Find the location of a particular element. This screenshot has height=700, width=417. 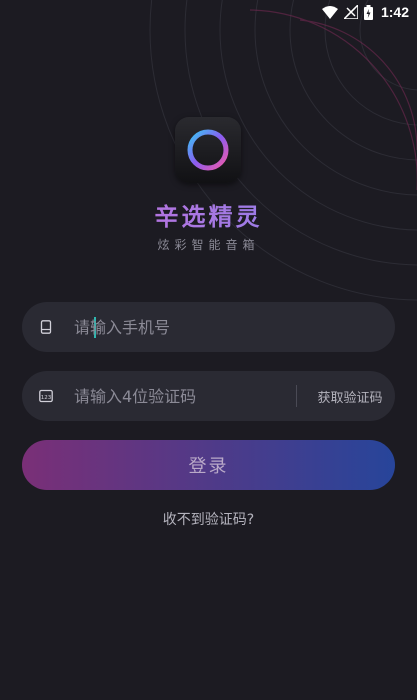

battery-charging-icon is located at coordinates (368, 12).